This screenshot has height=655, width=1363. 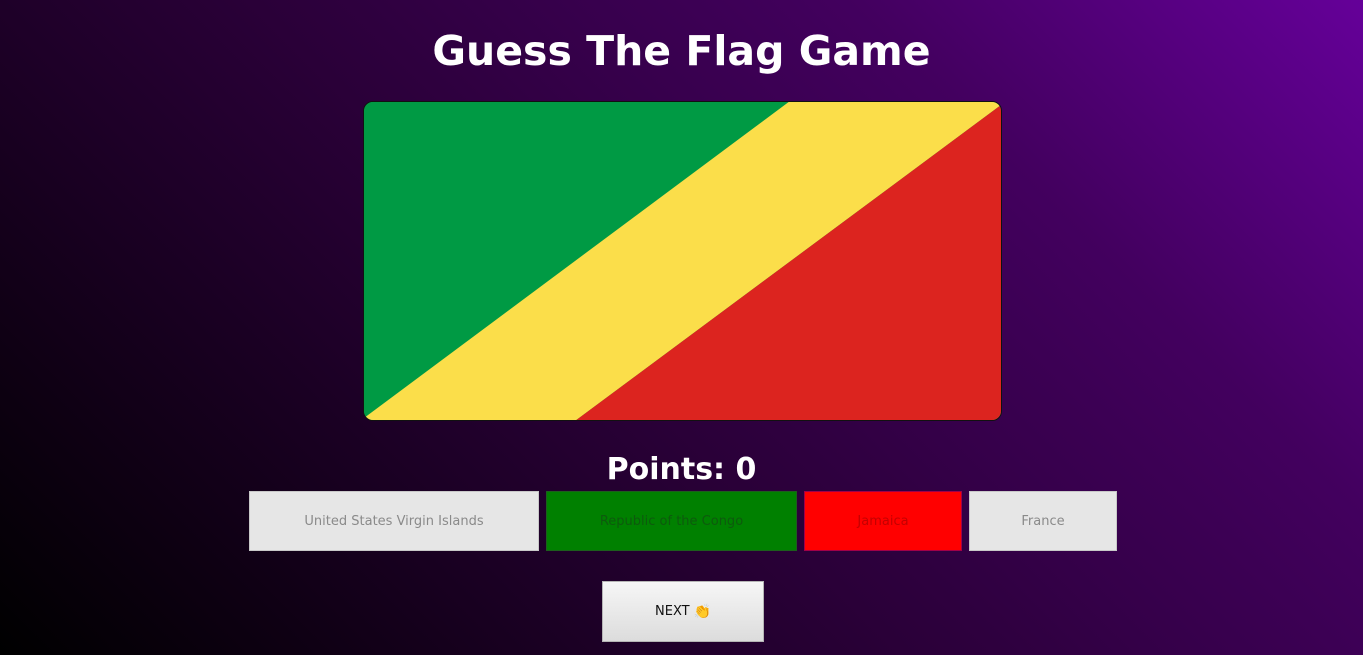 I want to click on answer-option-label: United States Virgin Islands, so click(x=394, y=521).